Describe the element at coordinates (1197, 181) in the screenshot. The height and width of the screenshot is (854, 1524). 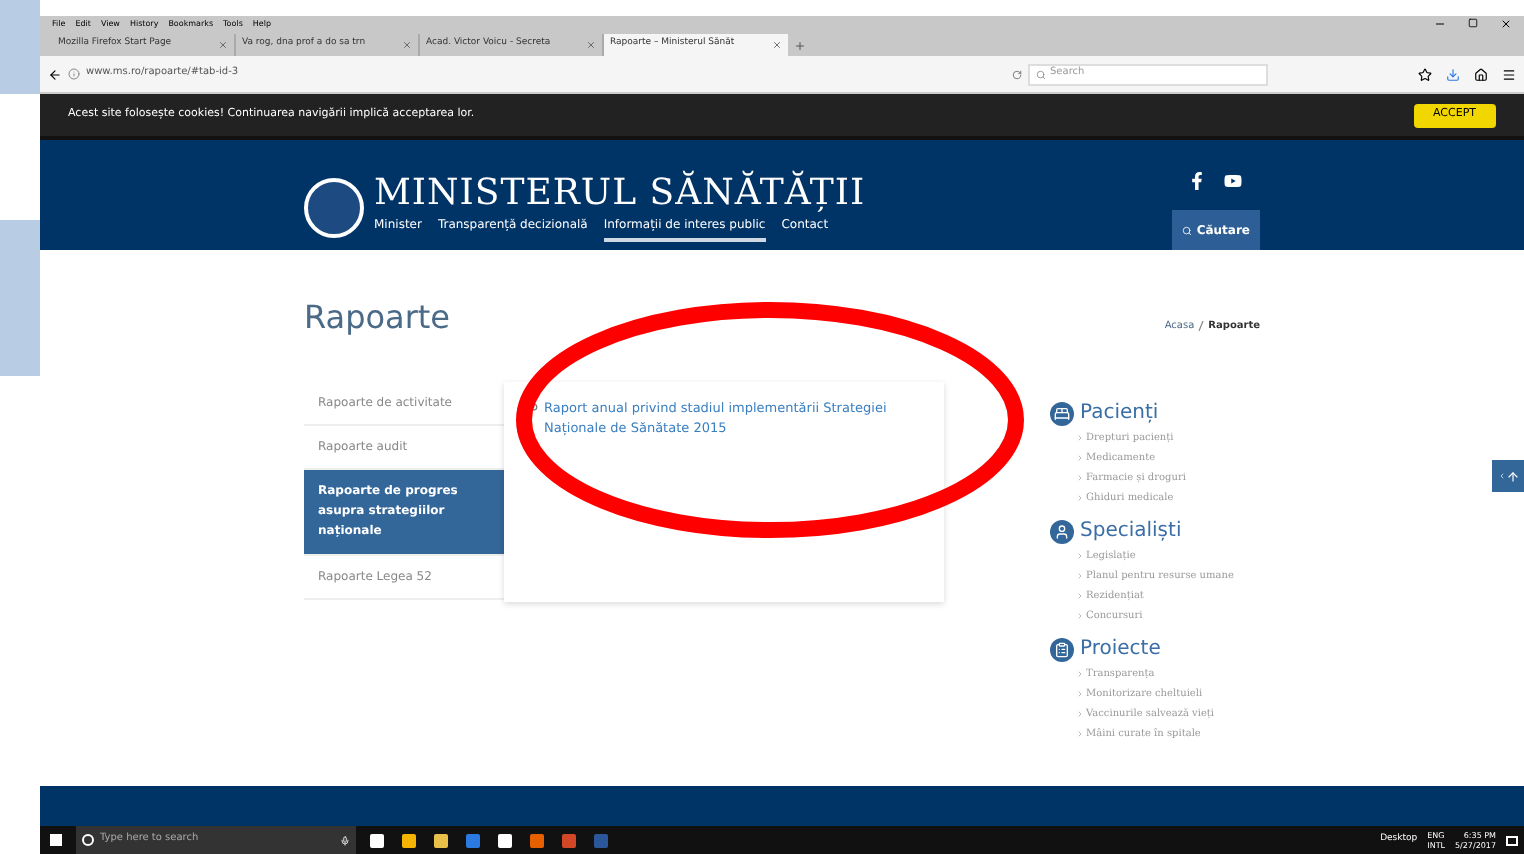
I see `facebook-icon` at that location.